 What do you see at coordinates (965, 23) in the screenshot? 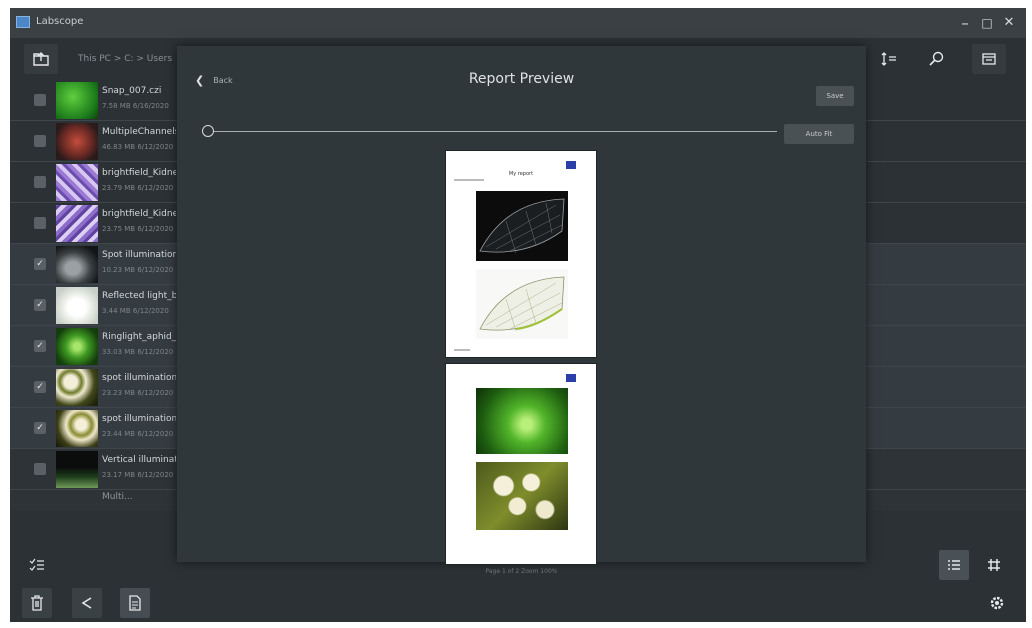
I see `minimize-button: –` at bounding box center [965, 23].